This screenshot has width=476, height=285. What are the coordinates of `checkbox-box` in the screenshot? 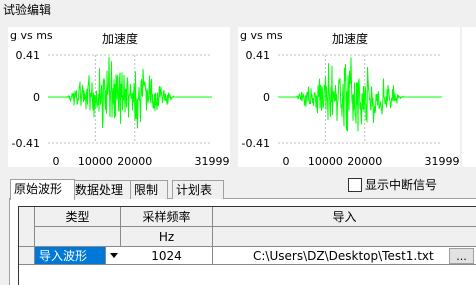 It's located at (355, 184).